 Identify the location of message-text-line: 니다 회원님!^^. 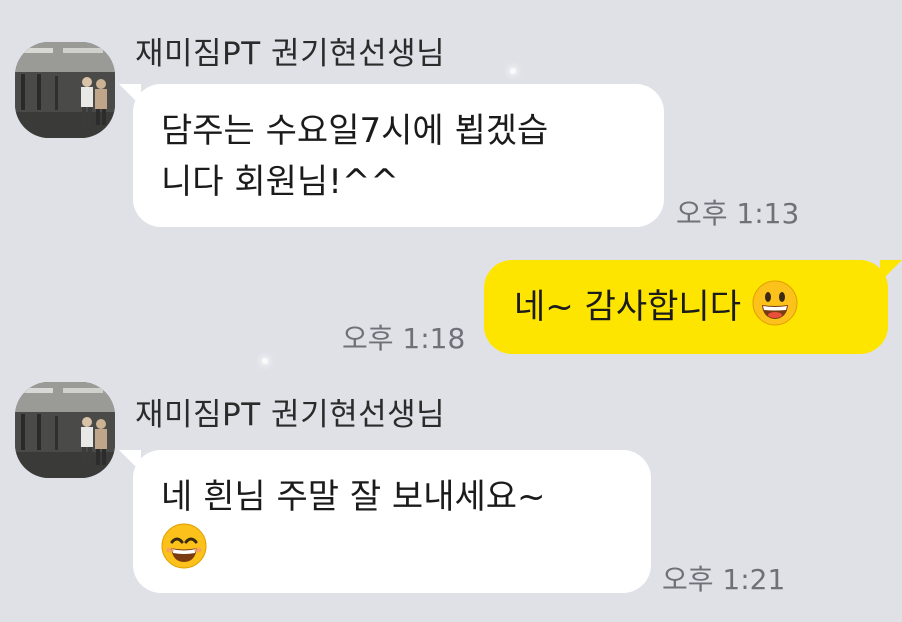
(280, 182).